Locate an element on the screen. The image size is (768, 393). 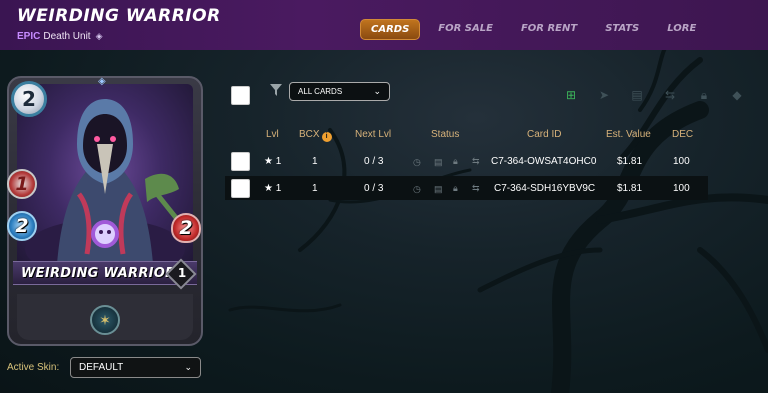
card-artwork is located at coordinates (105, 178).